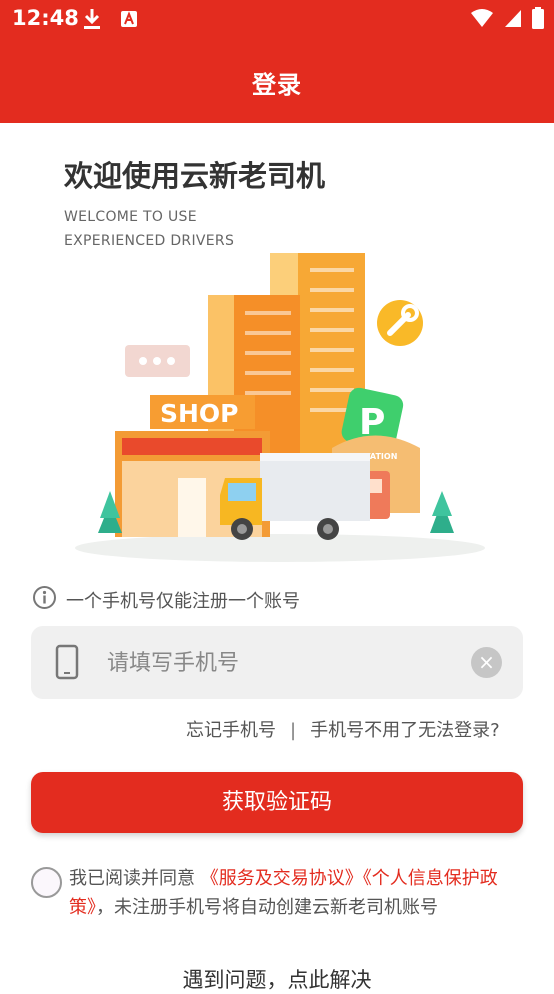 This screenshot has height=994, width=554. Describe the element at coordinates (129, 19) in the screenshot. I see `notification-app-icon` at that location.